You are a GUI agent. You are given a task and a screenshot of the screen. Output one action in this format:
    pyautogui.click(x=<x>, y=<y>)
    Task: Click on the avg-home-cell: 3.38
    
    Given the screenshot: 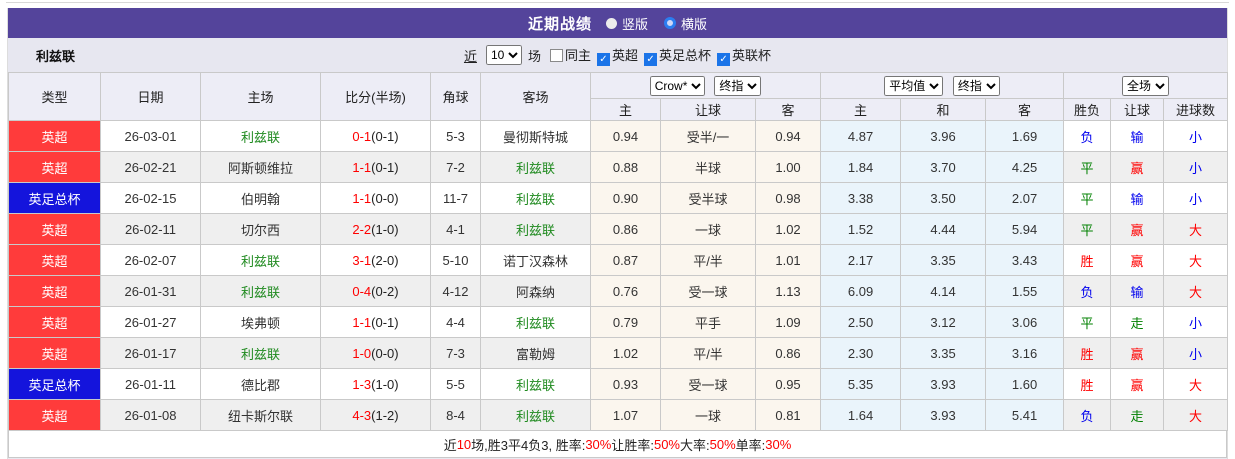 What is the action you would take?
    pyautogui.click(x=861, y=198)
    